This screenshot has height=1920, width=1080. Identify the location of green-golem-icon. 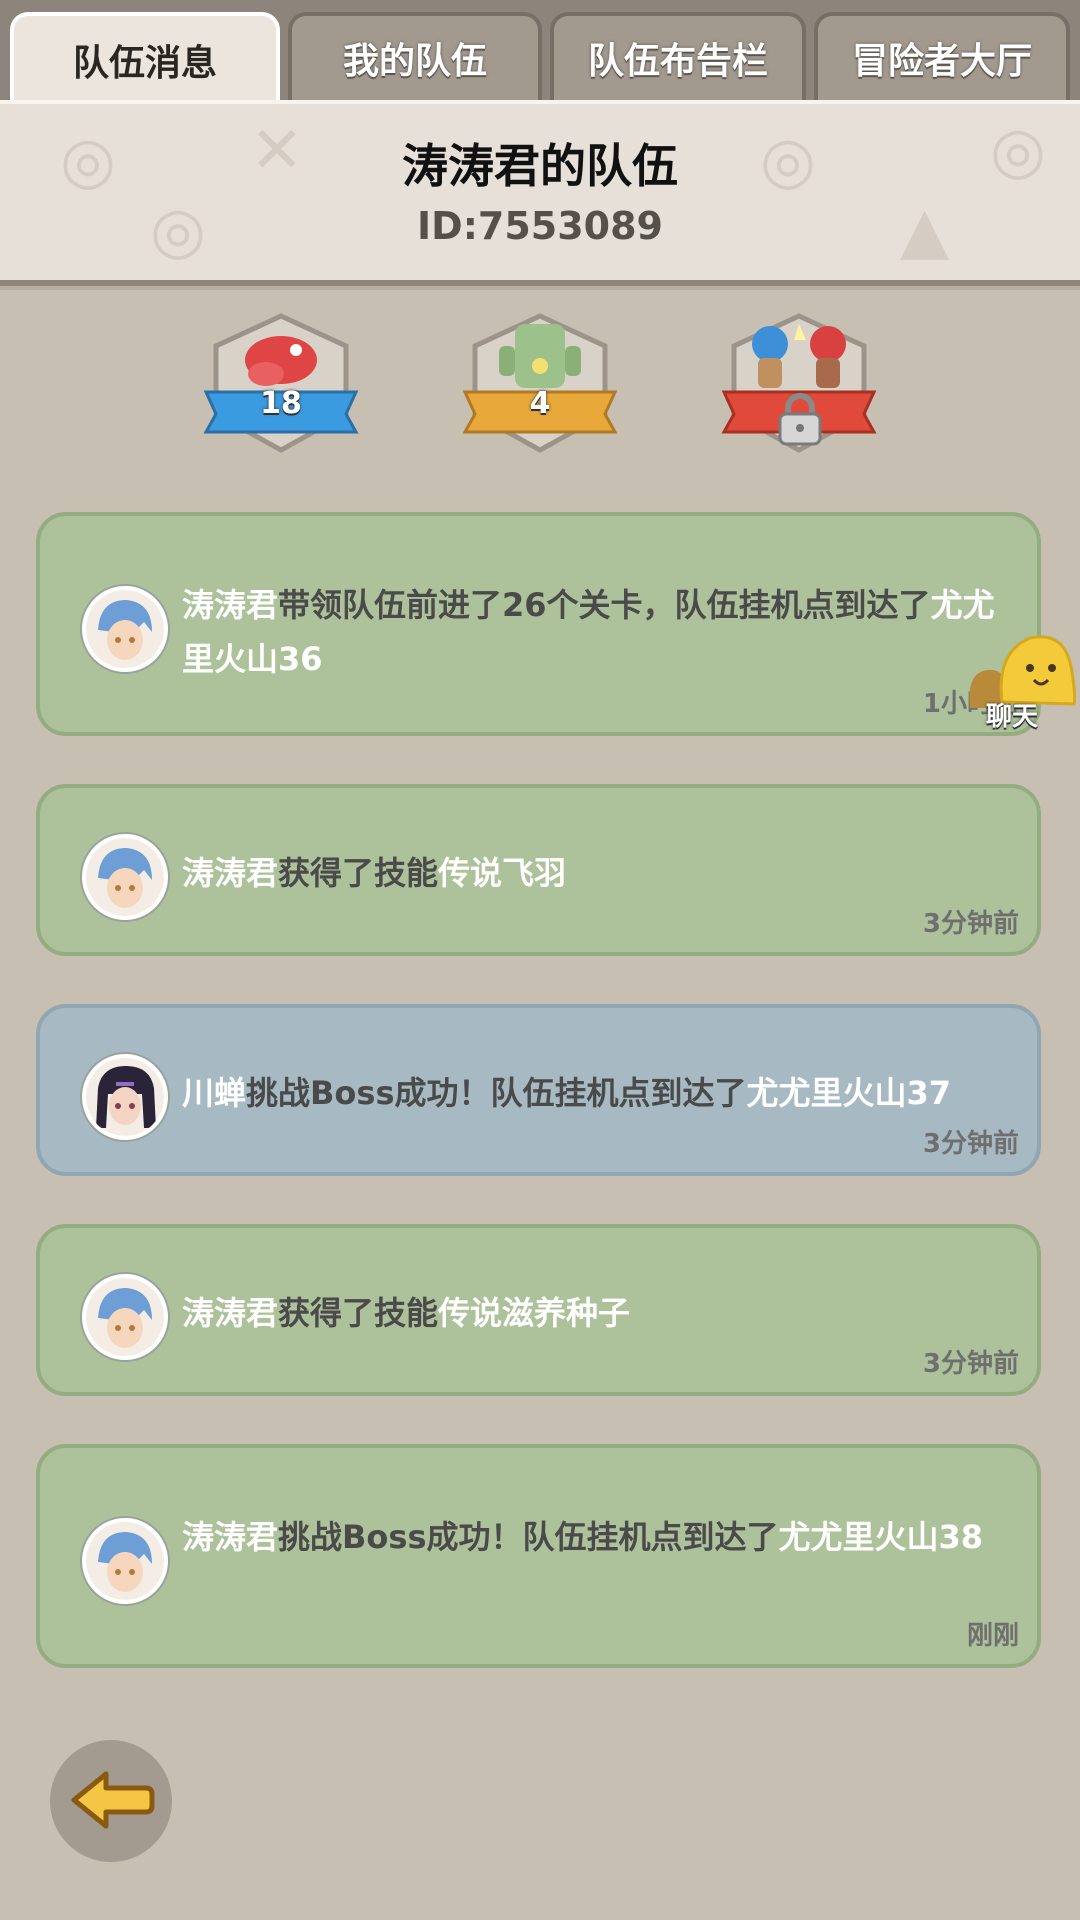
(540, 383).